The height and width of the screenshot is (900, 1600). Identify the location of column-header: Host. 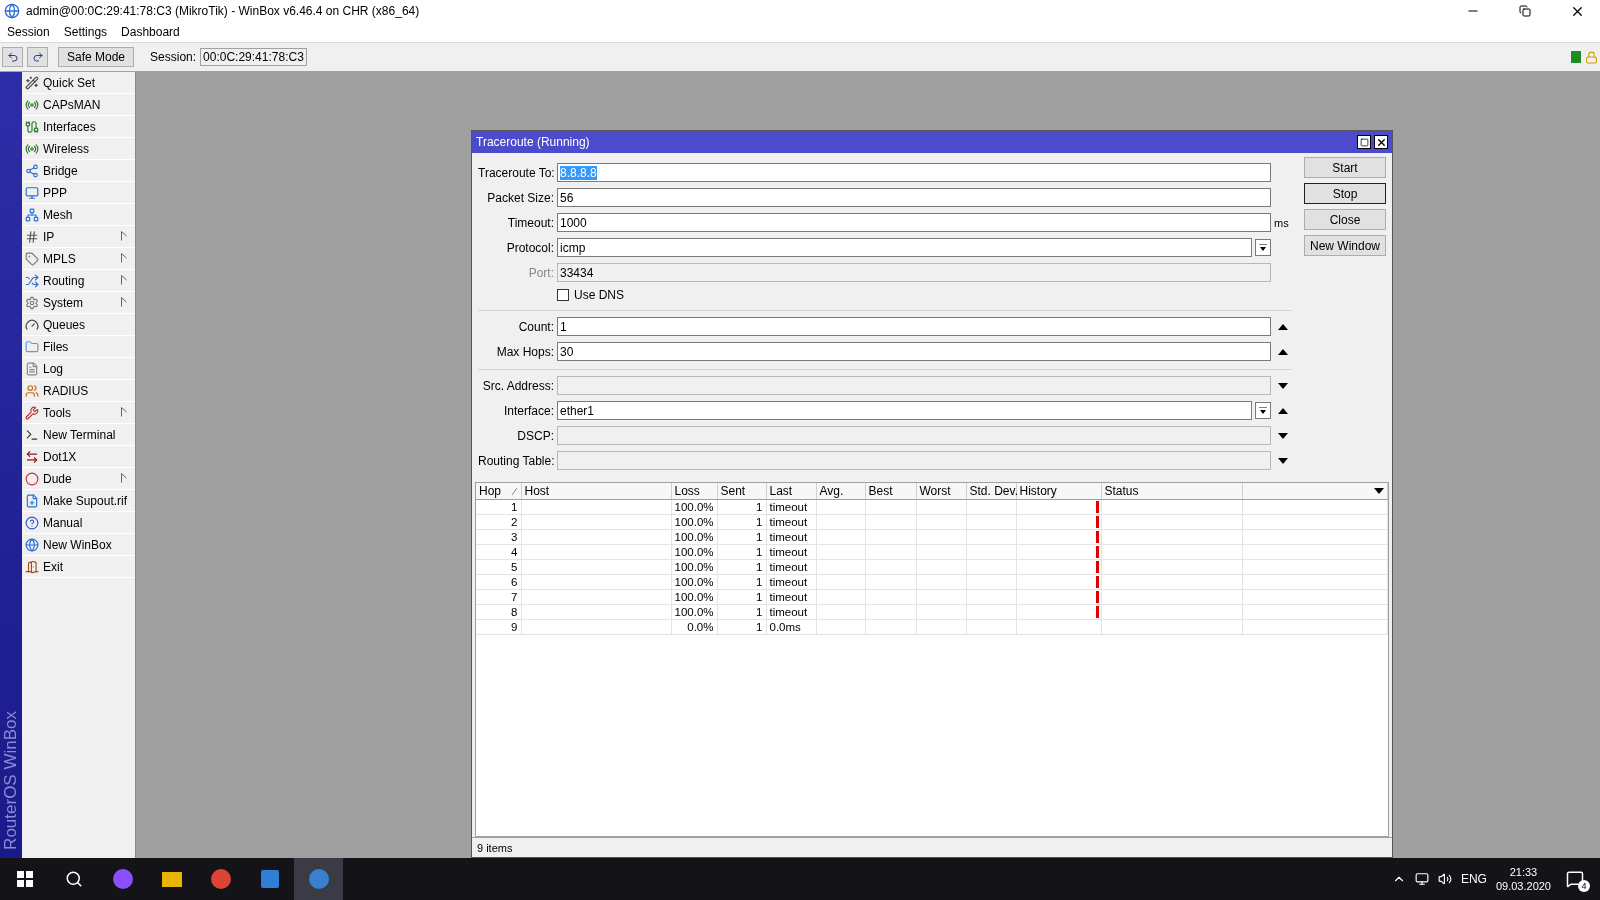
(596, 491).